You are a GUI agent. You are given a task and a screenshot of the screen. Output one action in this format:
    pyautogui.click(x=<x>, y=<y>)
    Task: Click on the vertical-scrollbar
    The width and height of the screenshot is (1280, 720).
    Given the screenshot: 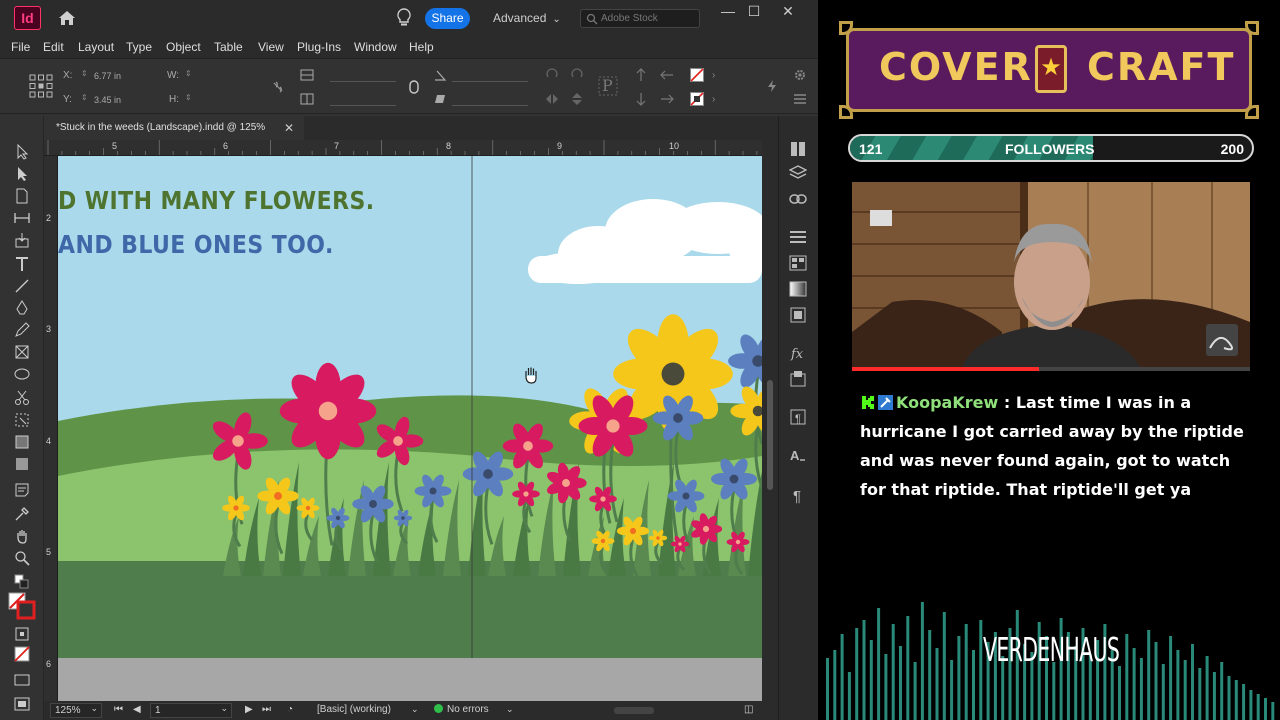 What is the action you would take?
    pyautogui.click(x=770, y=420)
    